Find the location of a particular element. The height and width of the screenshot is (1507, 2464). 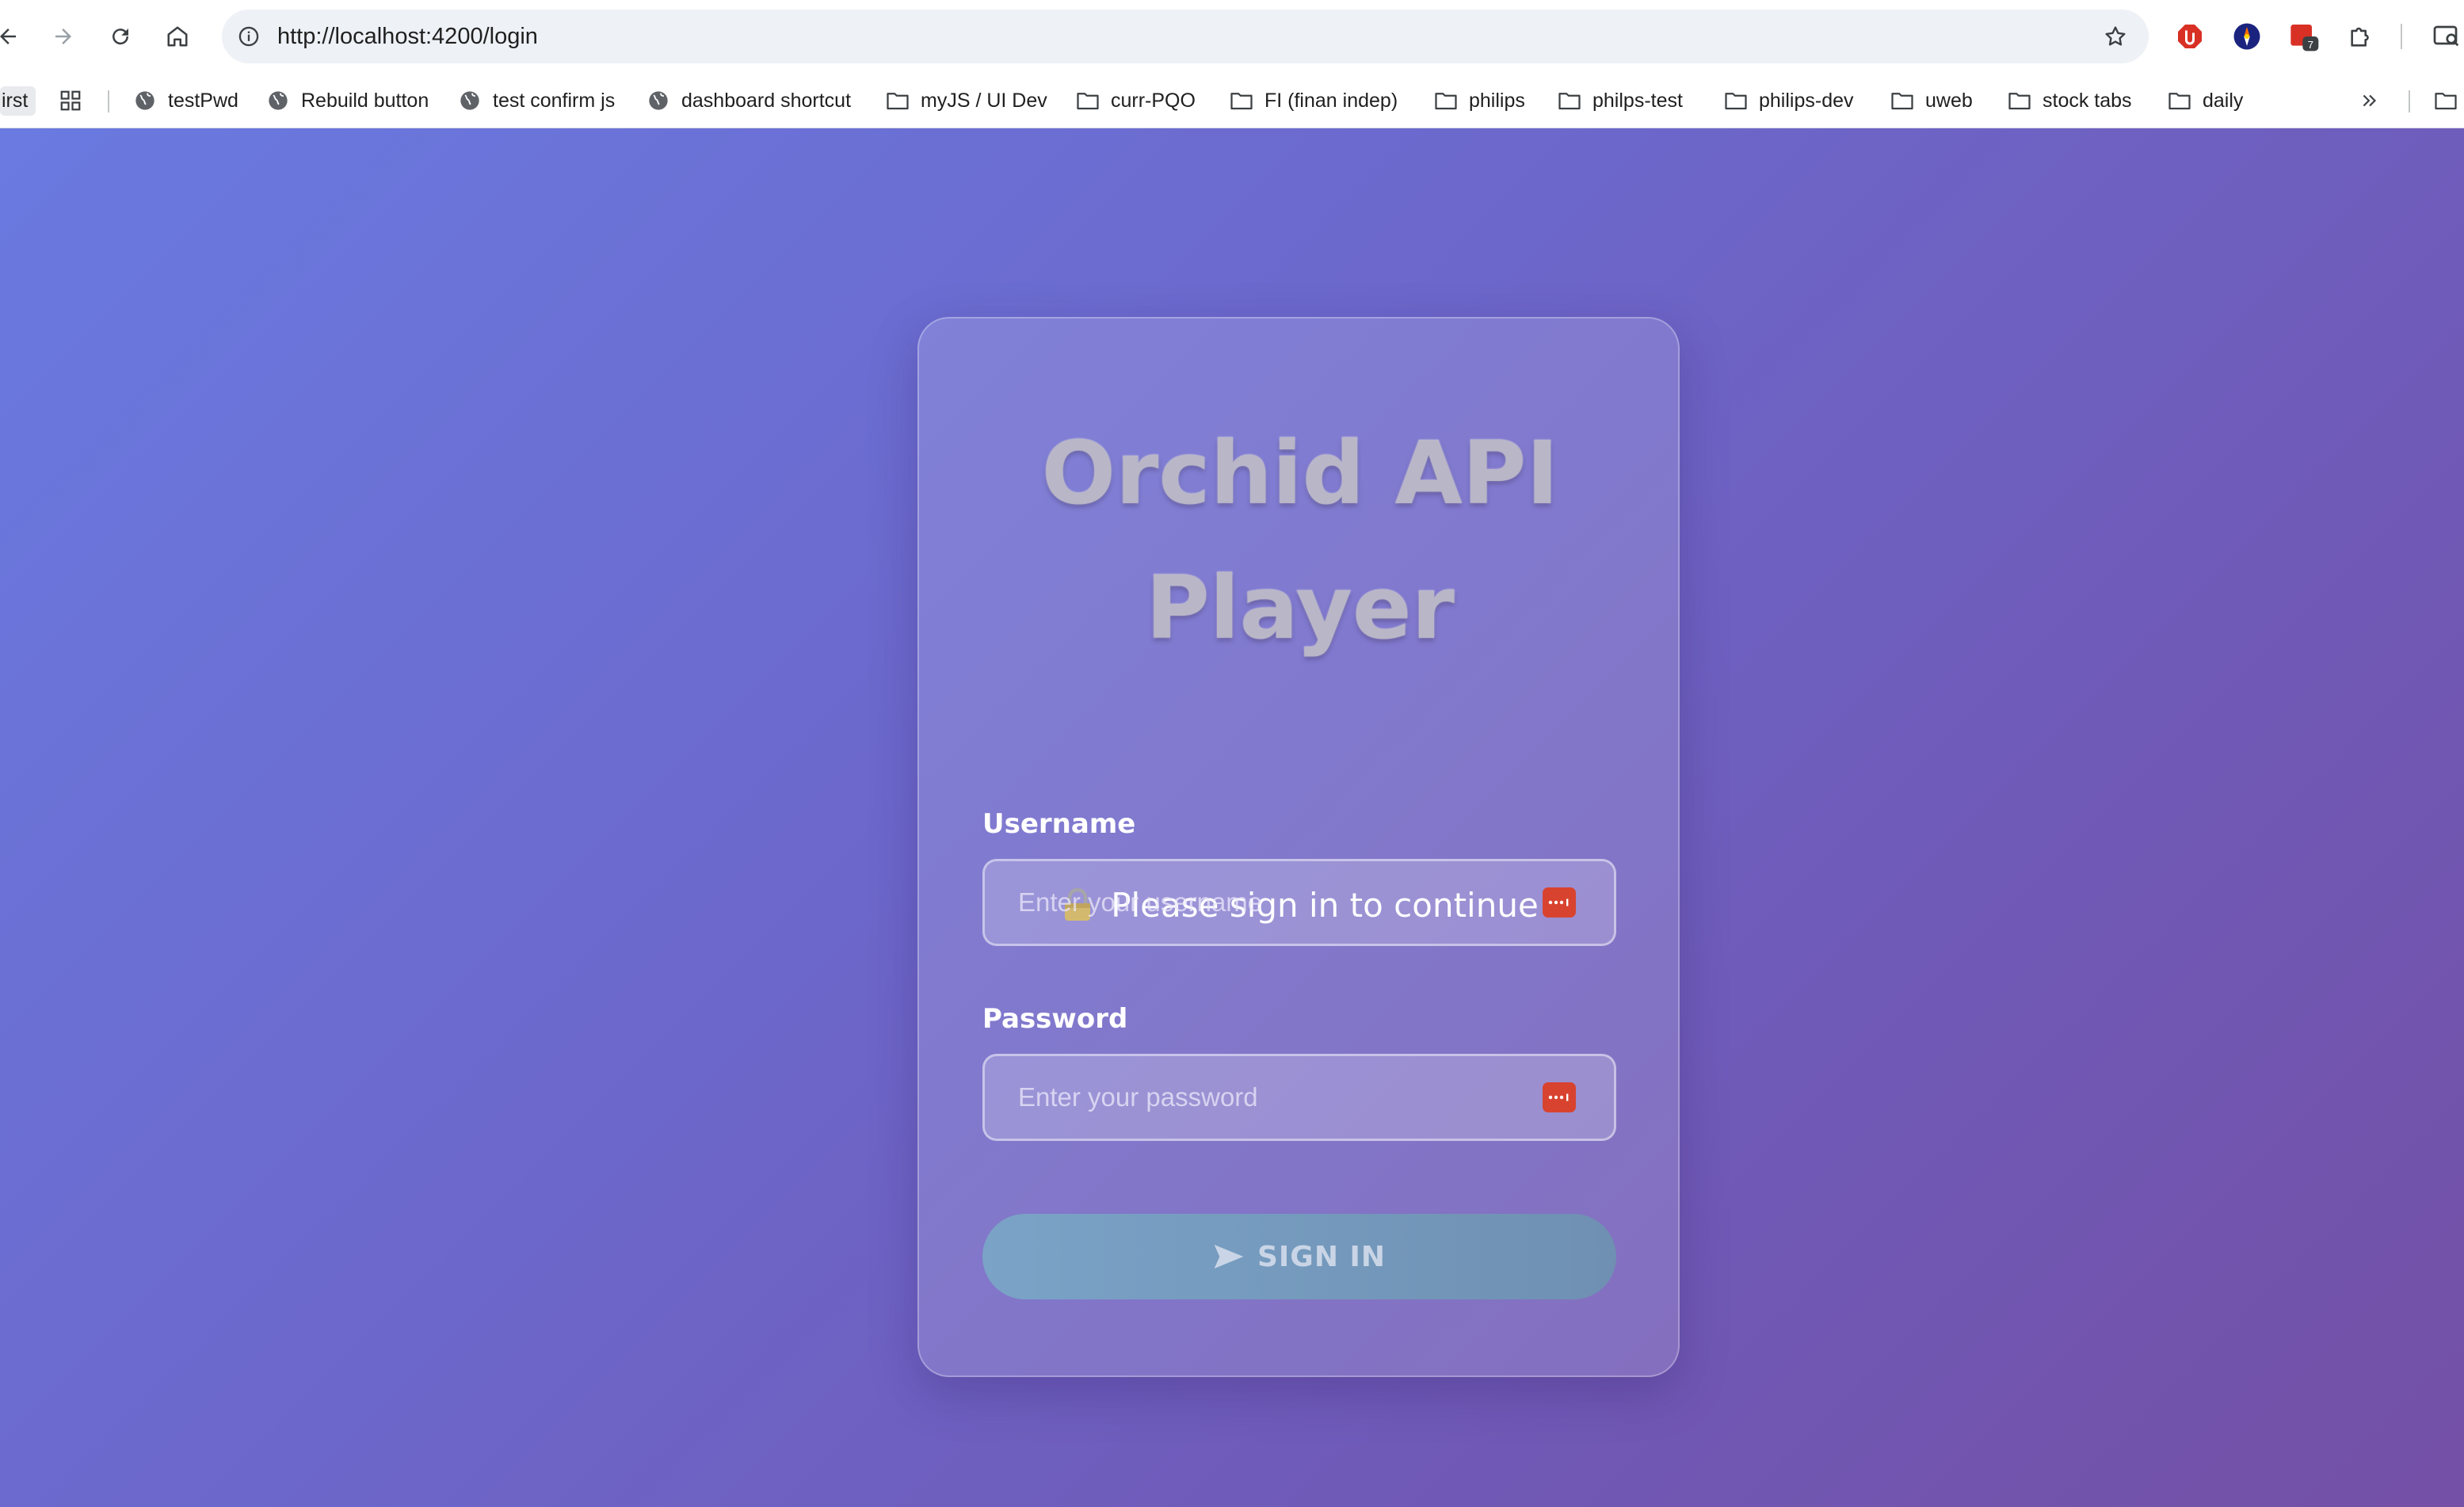

bookmark-folder-philps-test: philps-test is located at coordinates (1620, 100).